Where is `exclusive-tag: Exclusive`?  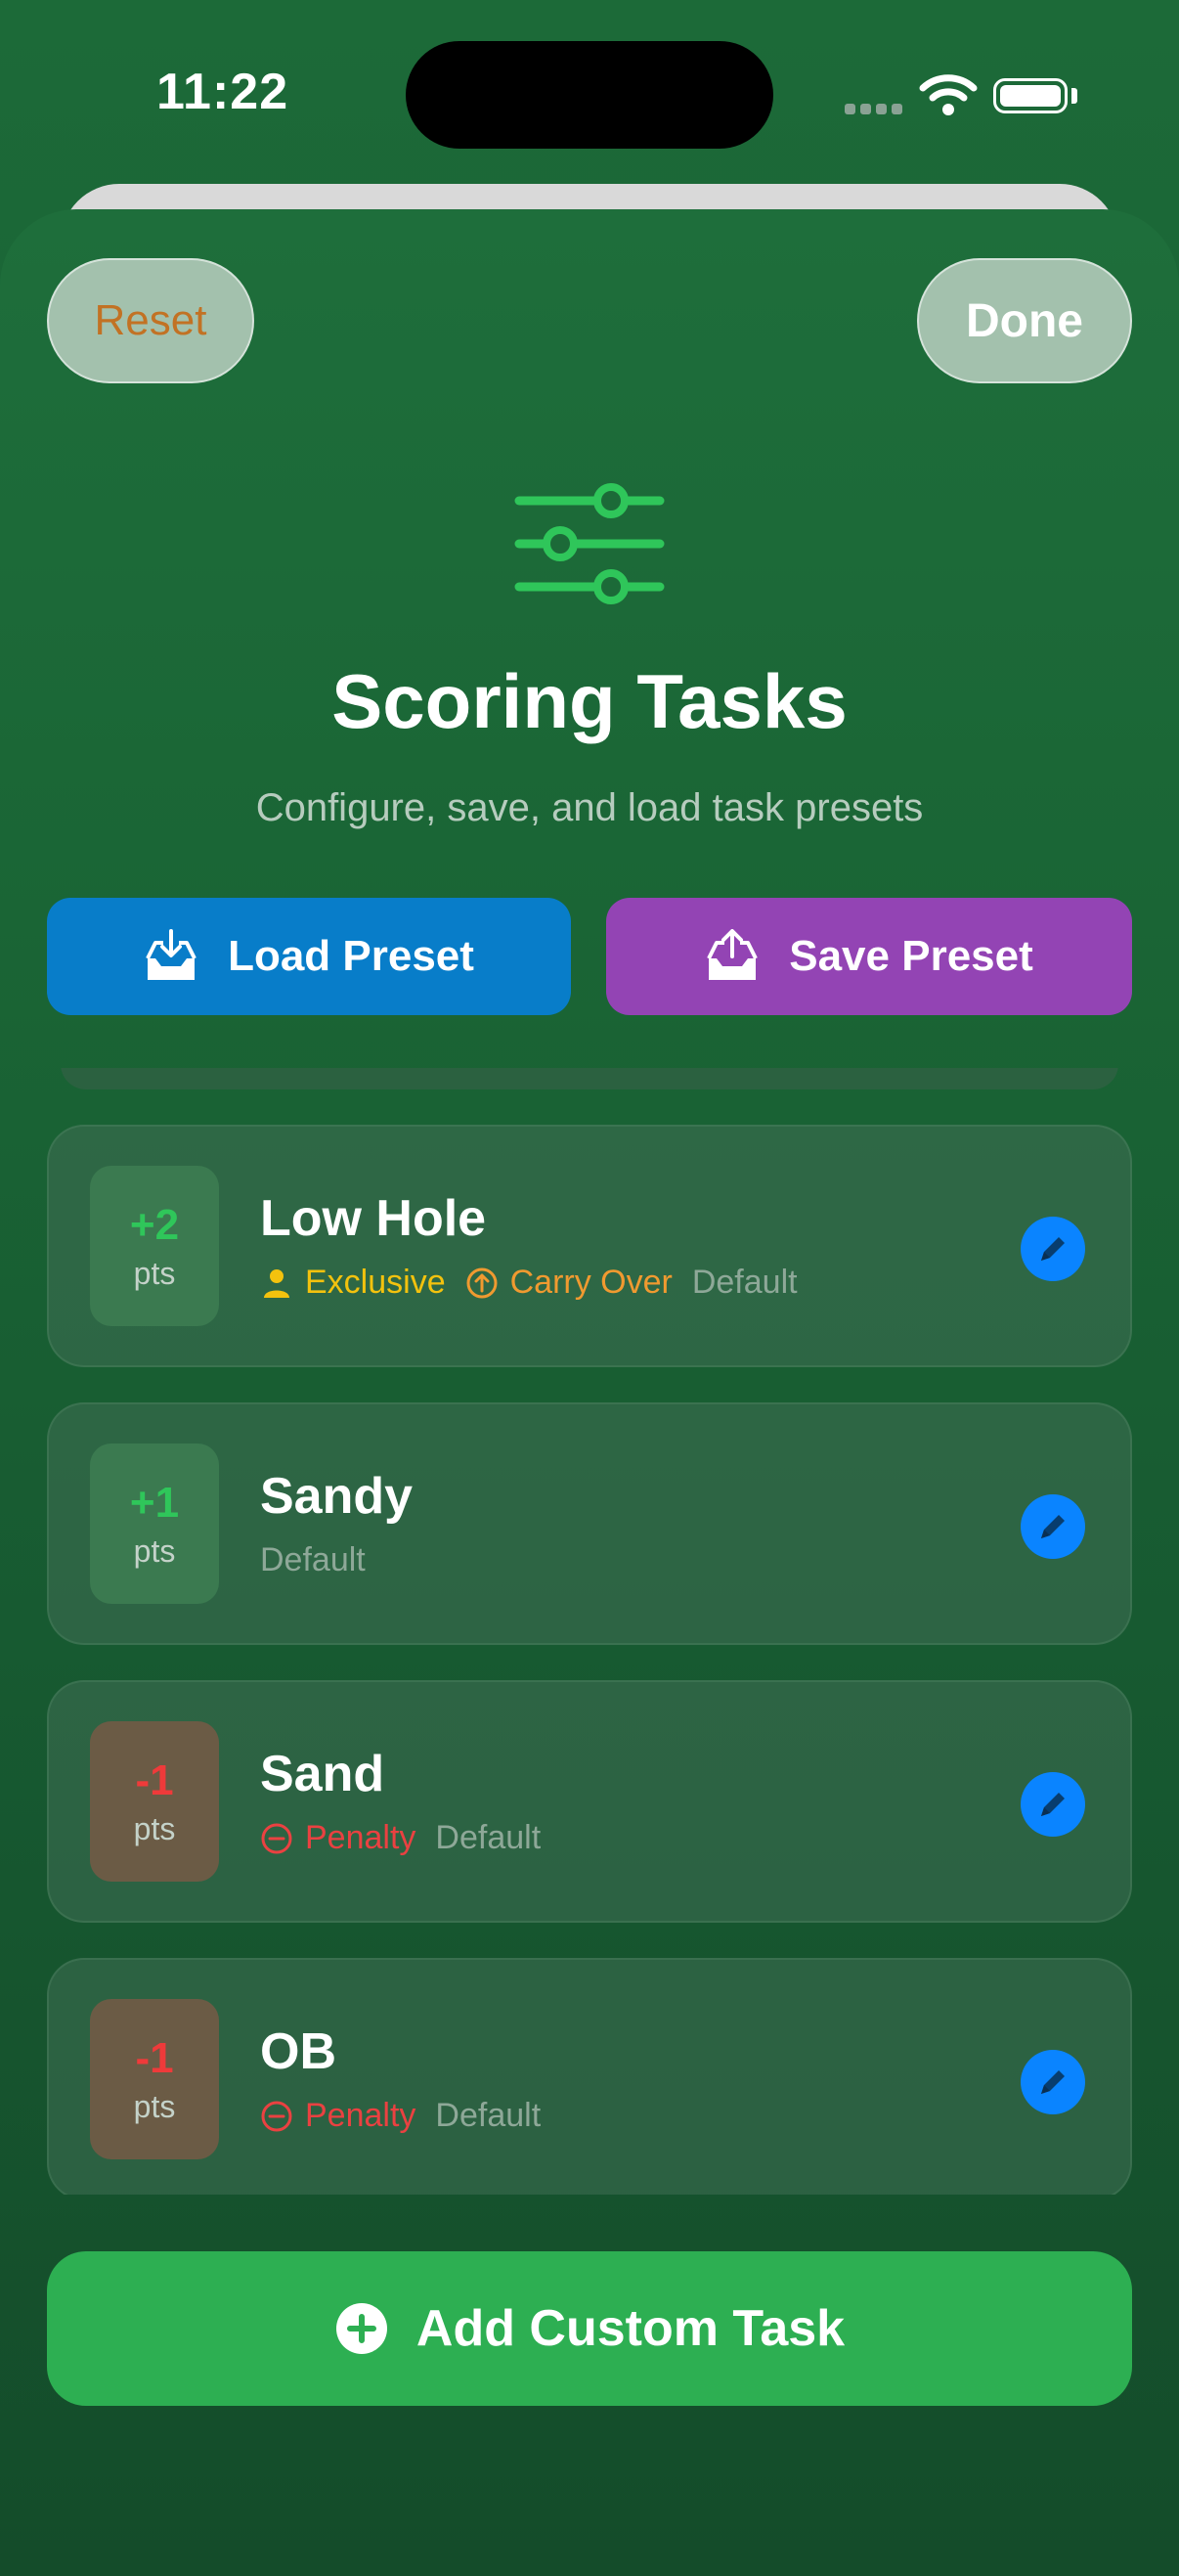
exclusive-tag: Exclusive is located at coordinates (353, 1283).